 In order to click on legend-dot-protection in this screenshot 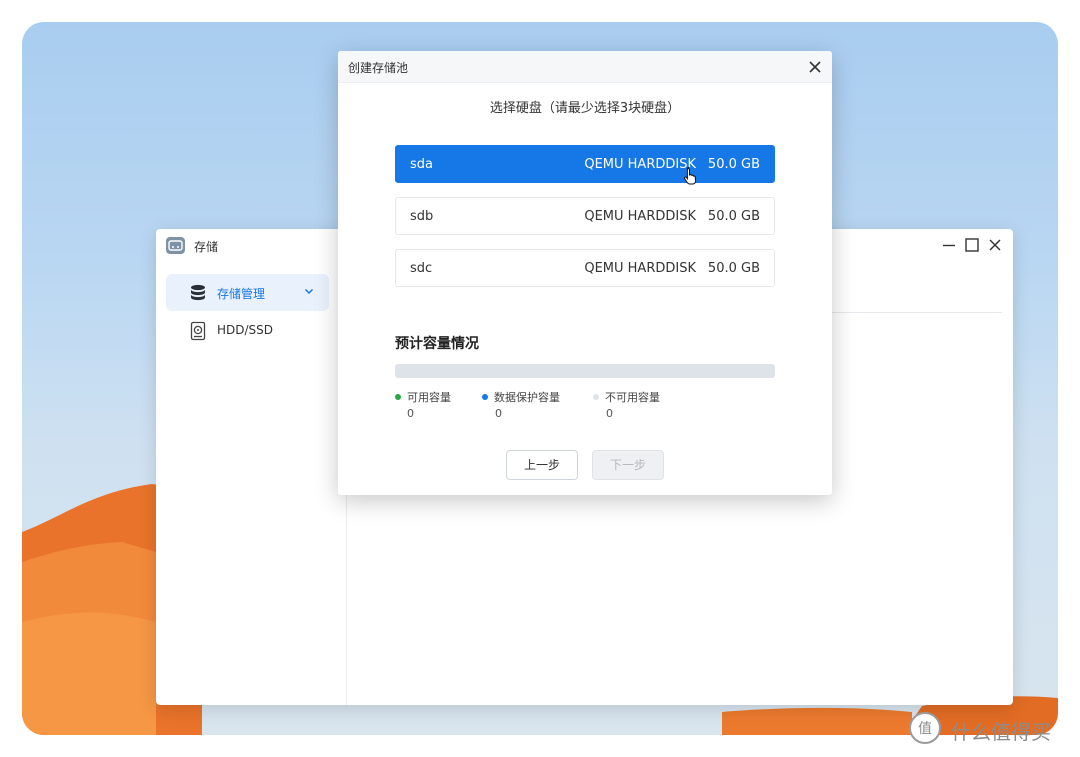, I will do `click(485, 397)`.